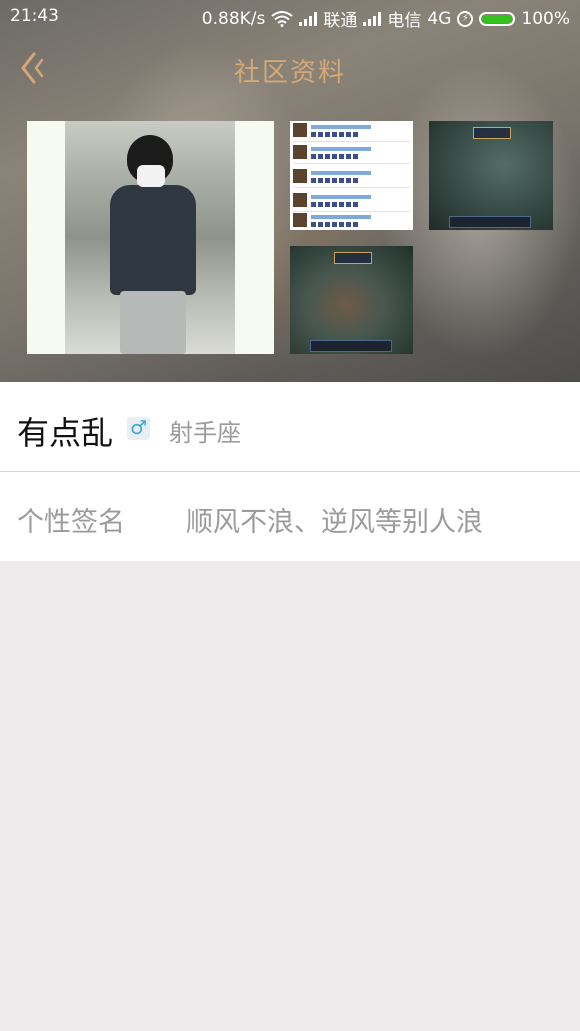 The width and height of the screenshot is (580, 1031). I want to click on carrier-name: 电信, so click(404, 21).